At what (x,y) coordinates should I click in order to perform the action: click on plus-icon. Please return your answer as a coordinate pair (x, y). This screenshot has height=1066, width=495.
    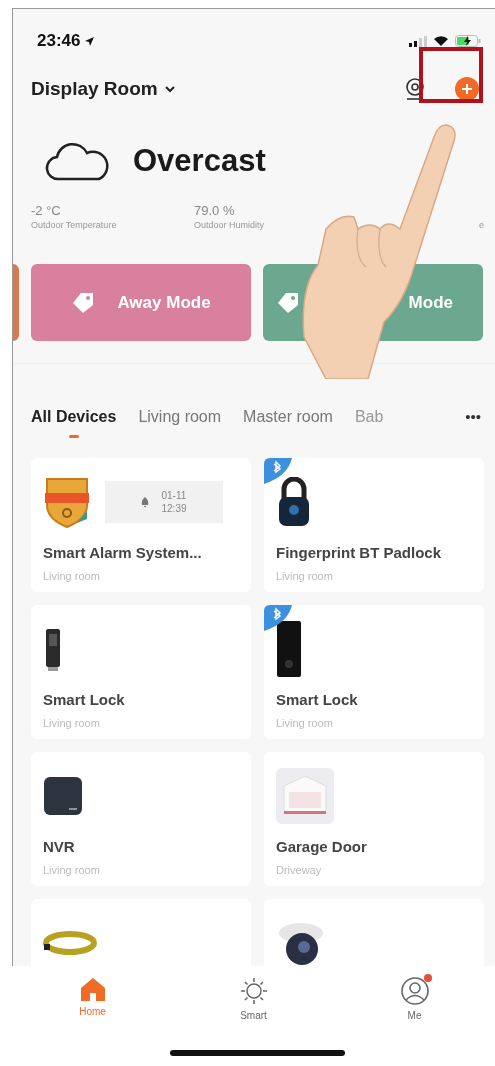
    Looking at the image, I should click on (467, 89).